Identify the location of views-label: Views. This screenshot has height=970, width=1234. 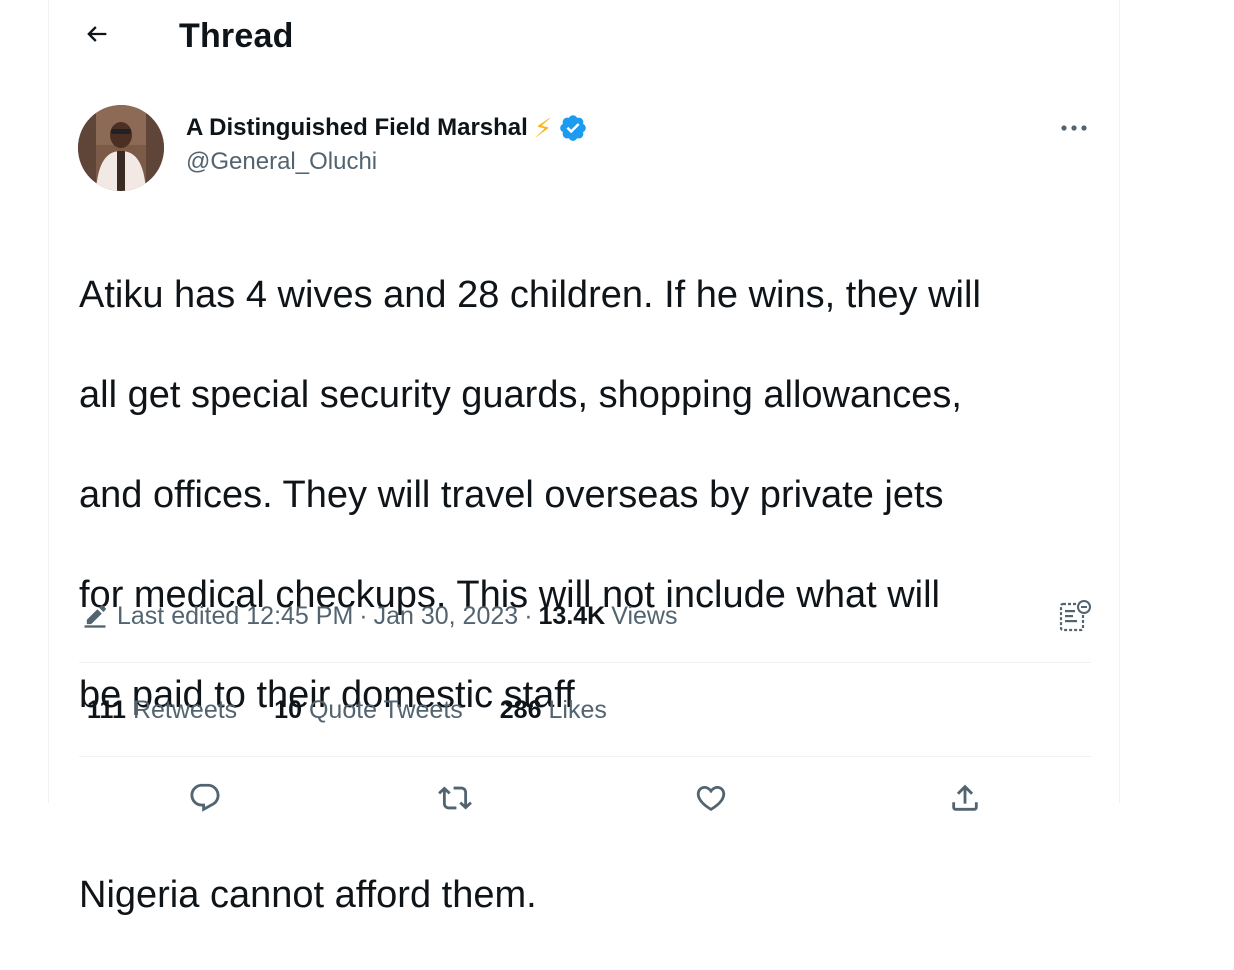
(644, 615).